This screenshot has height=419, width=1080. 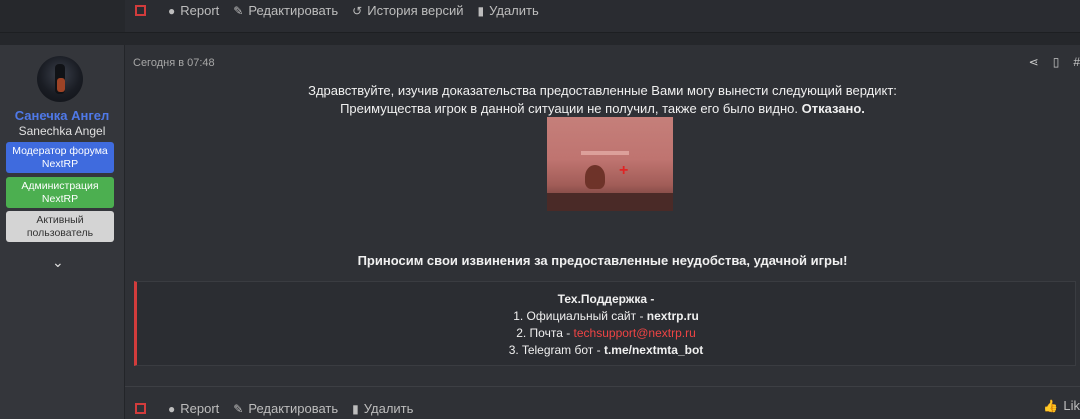 I want to click on thumbs-up-icon: 👍, so click(x=1051, y=405).